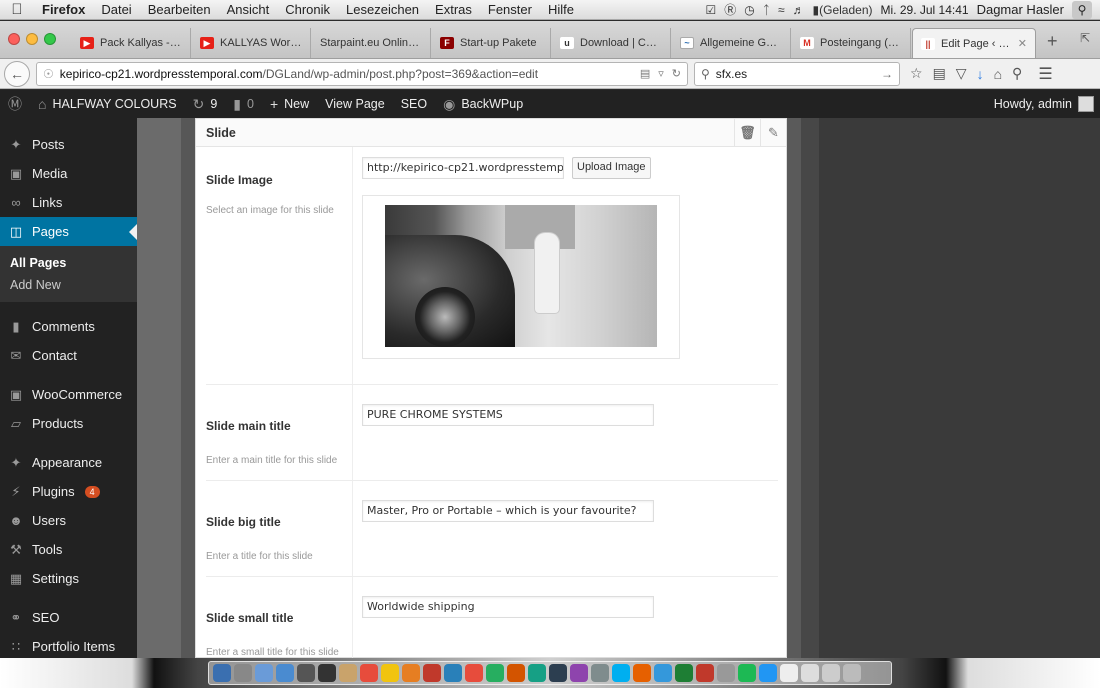 Image resolution: width=1100 pixels, height=688 pixels. Describe the element at coordinates (916, 73) in the screenshot. I see `bookmark-star-icon: ☆` at that location.